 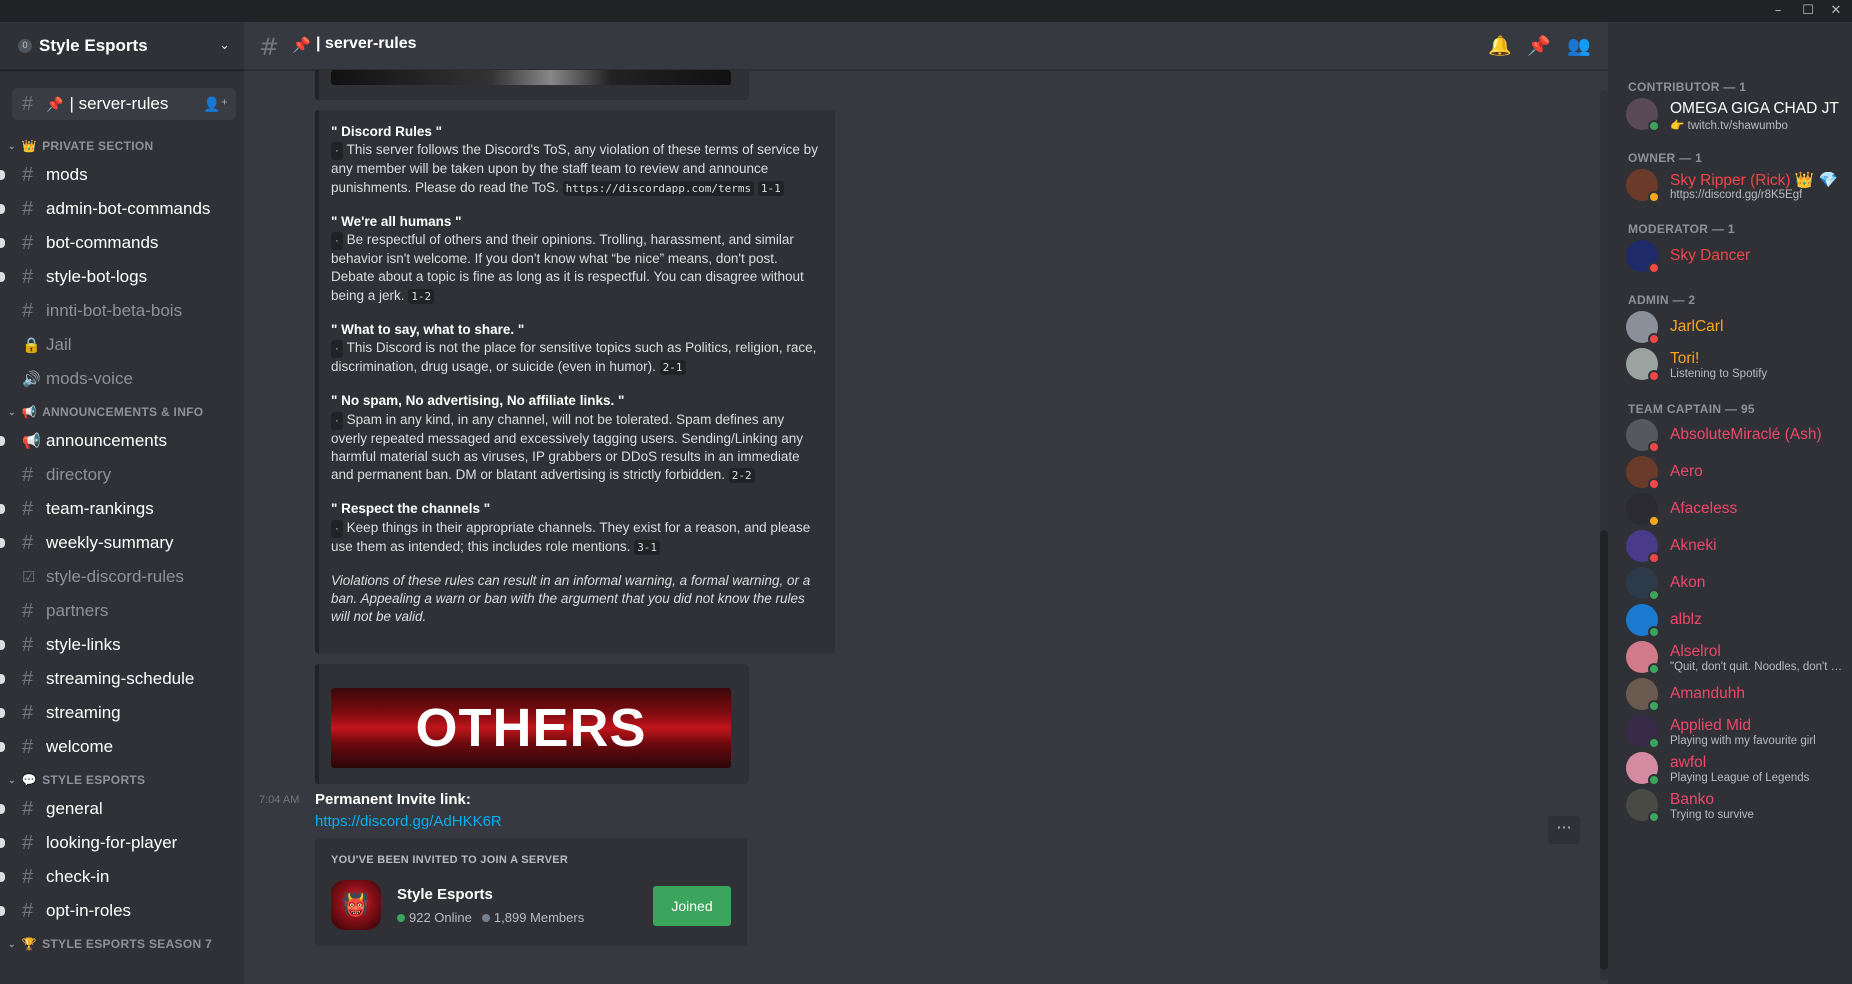 What do you see at coordinates (122, 475) in the screenshot?
I see `channel-directory: # directory` at bounding box center [122, 475].